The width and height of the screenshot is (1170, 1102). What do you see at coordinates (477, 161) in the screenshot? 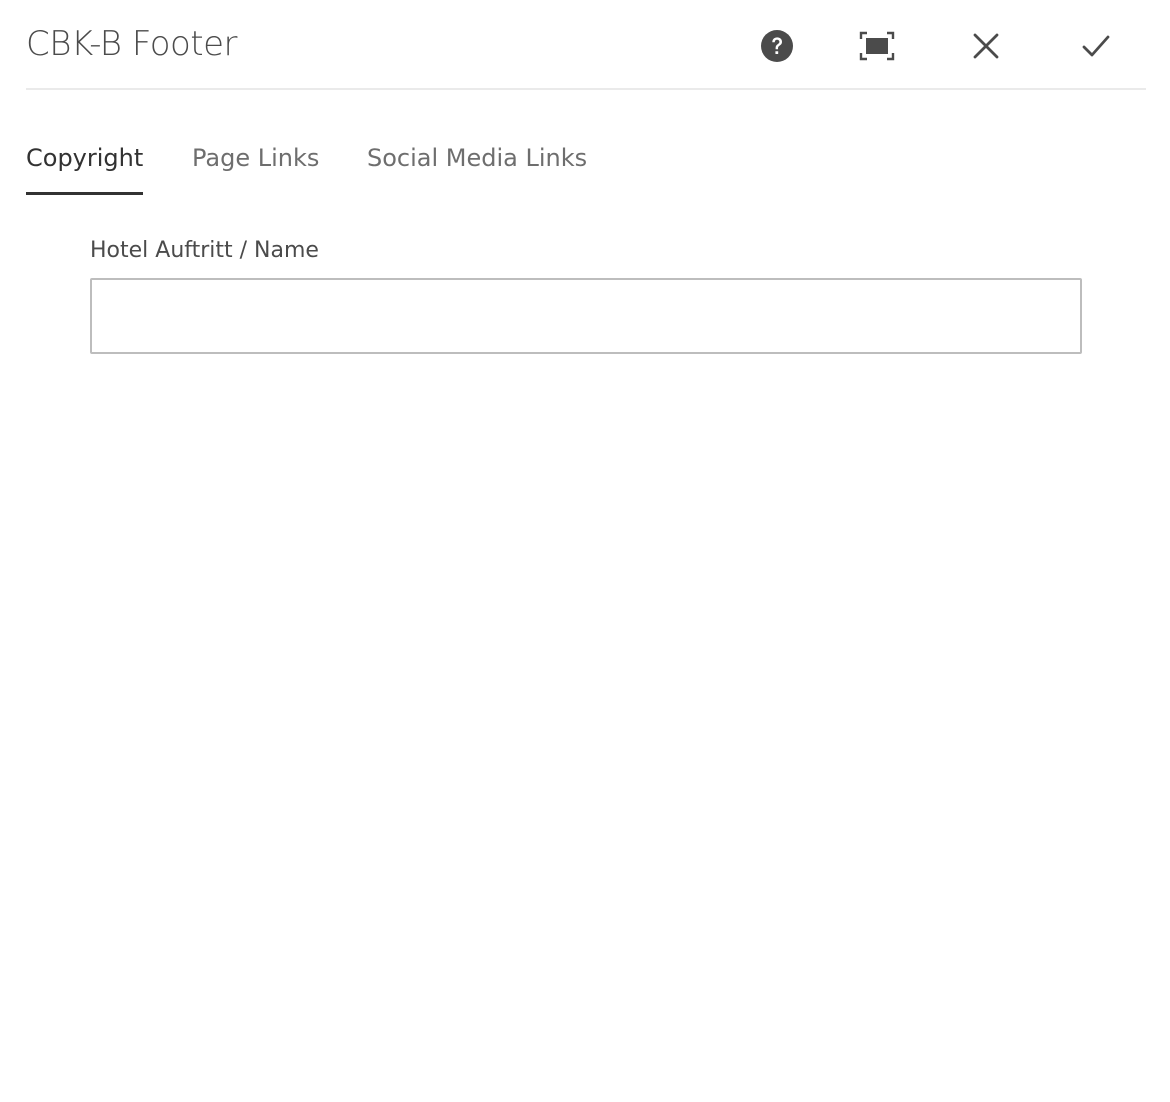
I see `tab-social-media-links: Social Media Links` at bounding box center [477, 161].